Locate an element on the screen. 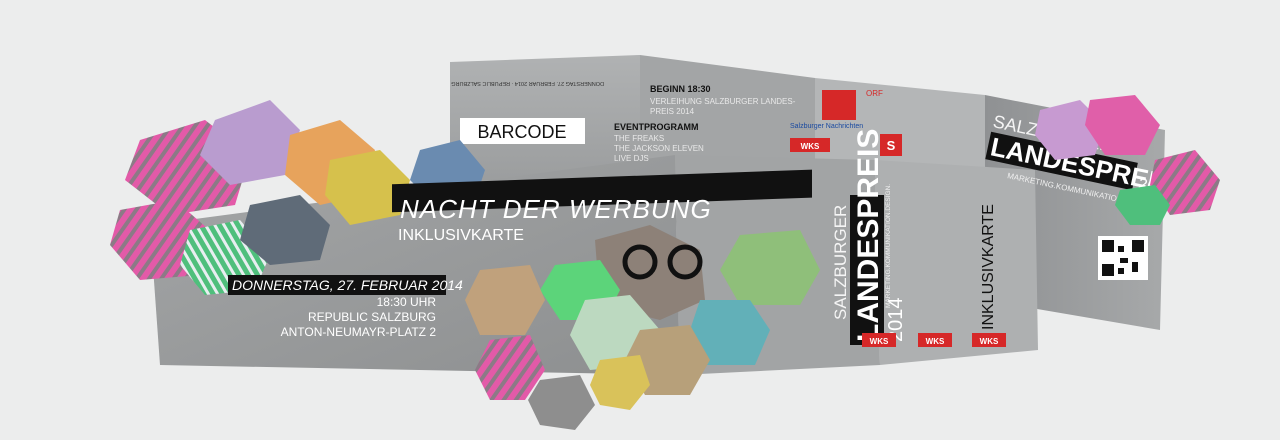  begin-item-2: PREIS 2014 is located at coordinates (672, 111).